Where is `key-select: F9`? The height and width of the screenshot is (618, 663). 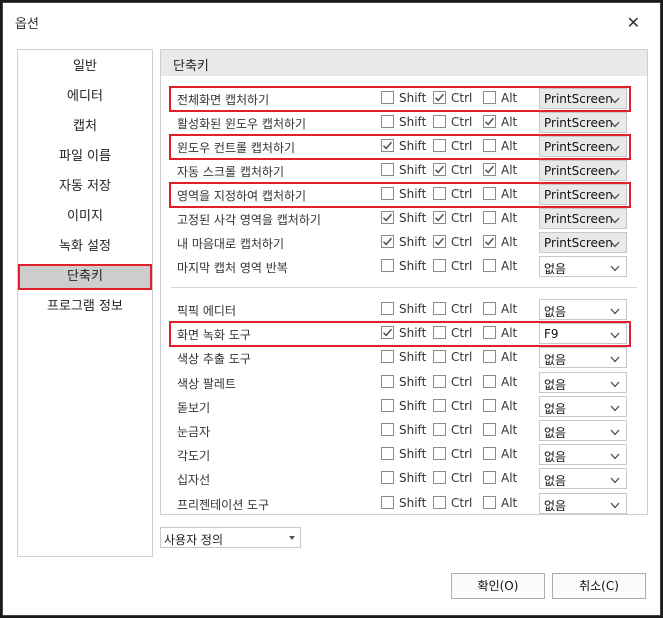 key-select: F9 is located at coordinates (583, 334).